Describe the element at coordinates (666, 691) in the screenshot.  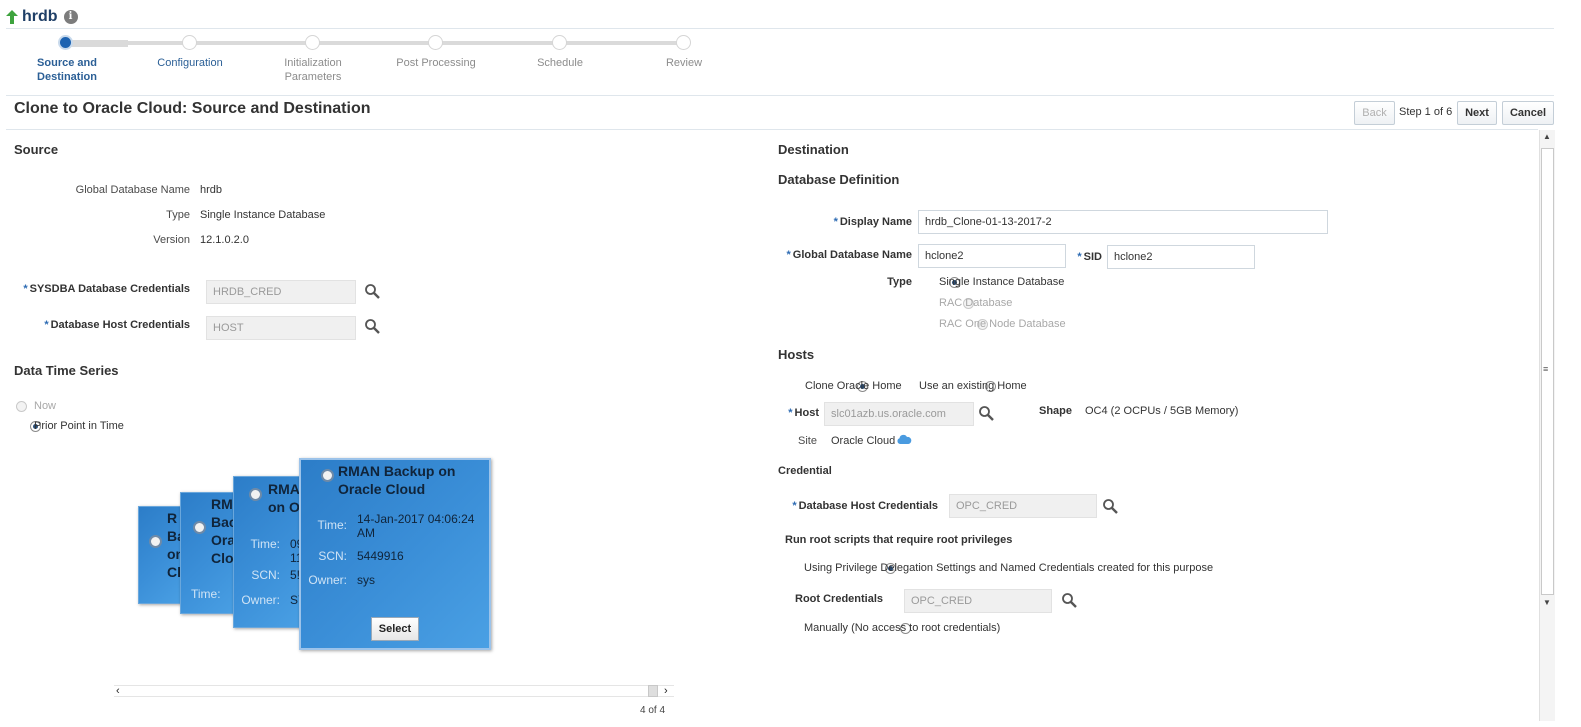
I see `chevron-right-icon: ›` at that location.